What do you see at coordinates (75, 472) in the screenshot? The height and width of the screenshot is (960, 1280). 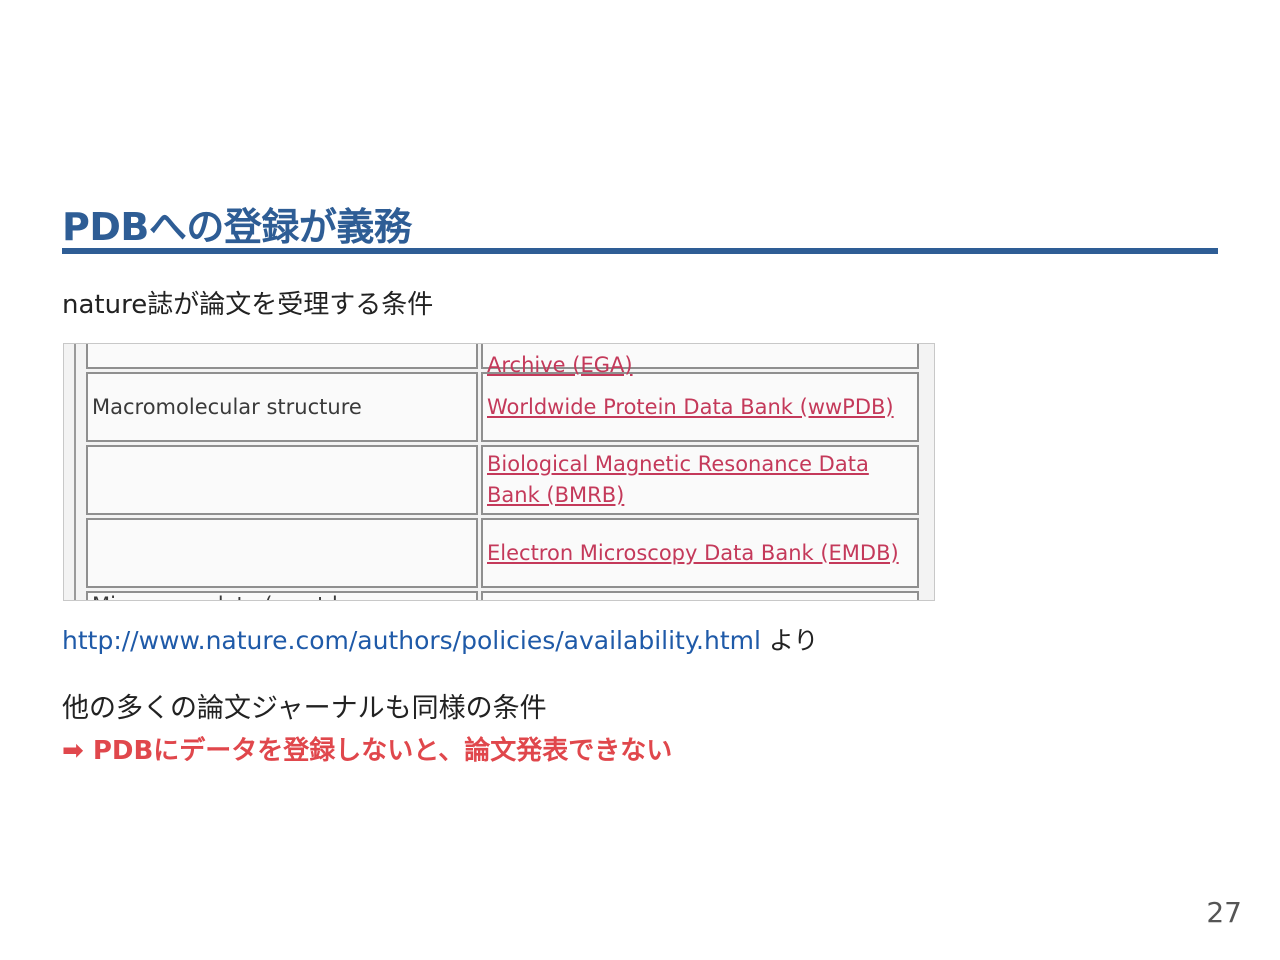 I see `table-frame-rule` at bounding box center [75, 472].